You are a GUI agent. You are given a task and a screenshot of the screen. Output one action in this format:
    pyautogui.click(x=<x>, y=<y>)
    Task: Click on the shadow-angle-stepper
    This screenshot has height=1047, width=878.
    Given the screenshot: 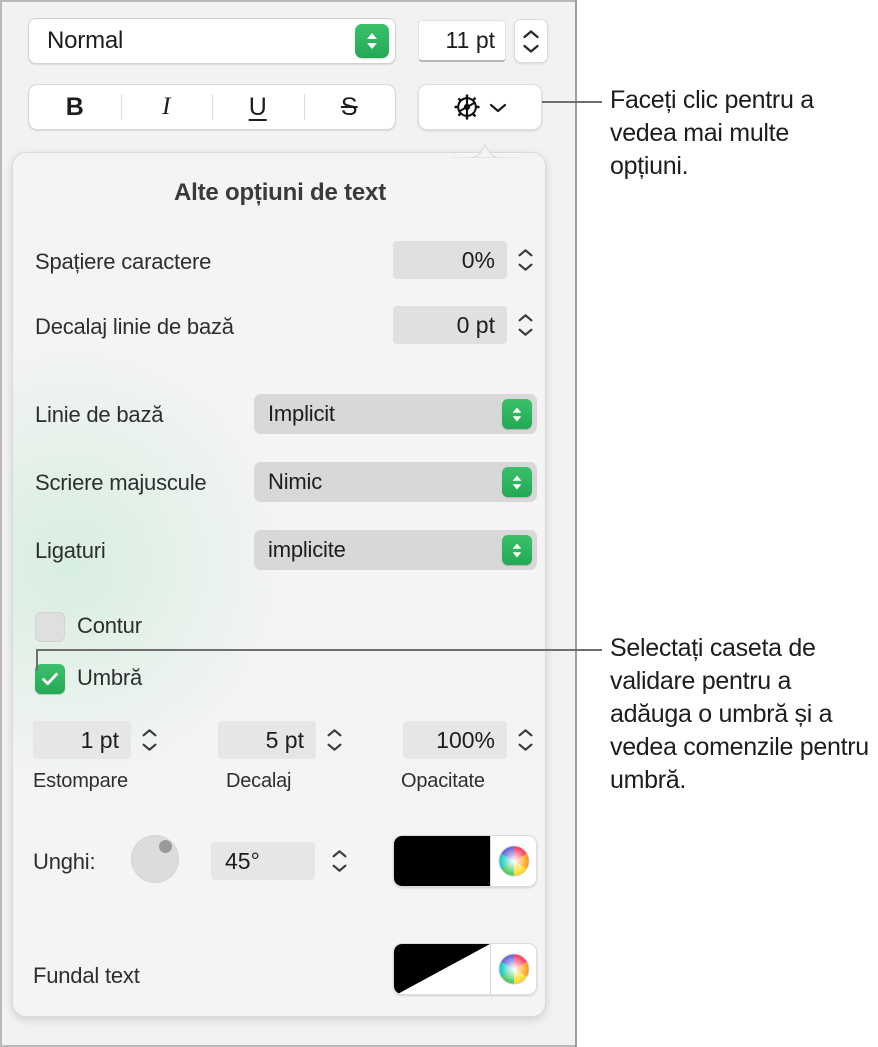 What is the action you would take?
    pyautogui.click(x=339, y=861)
    